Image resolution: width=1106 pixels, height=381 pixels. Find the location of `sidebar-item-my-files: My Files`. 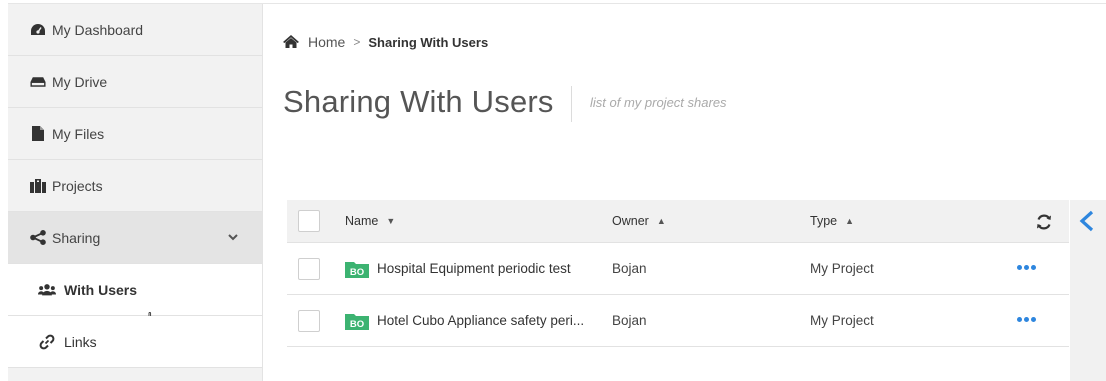

sidebar-item-my-files: My Files is located at coordinates (135, 134).